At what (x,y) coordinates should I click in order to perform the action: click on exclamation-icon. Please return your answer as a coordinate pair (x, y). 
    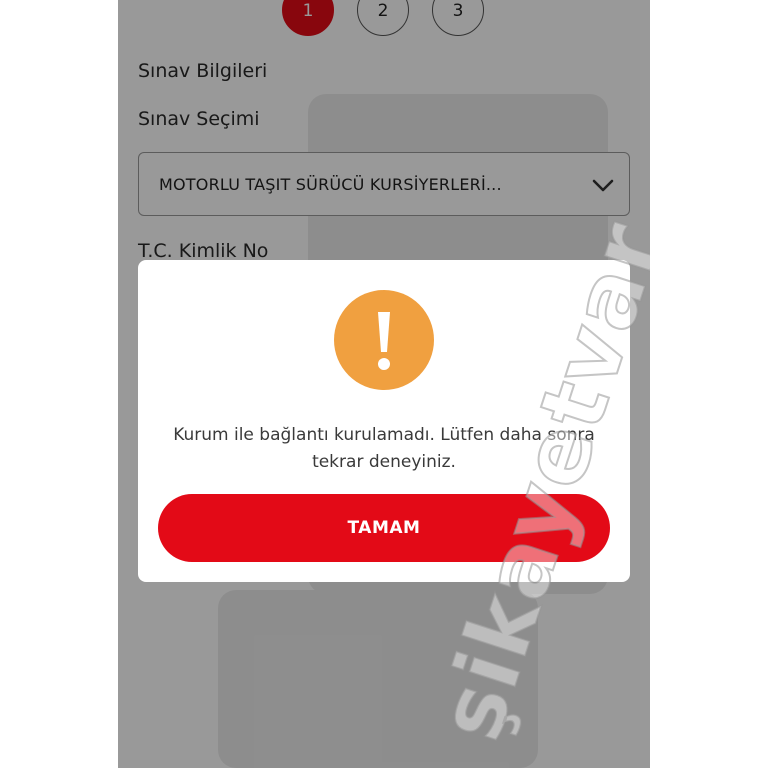
    Looking at the image, I should click on (384, 341).